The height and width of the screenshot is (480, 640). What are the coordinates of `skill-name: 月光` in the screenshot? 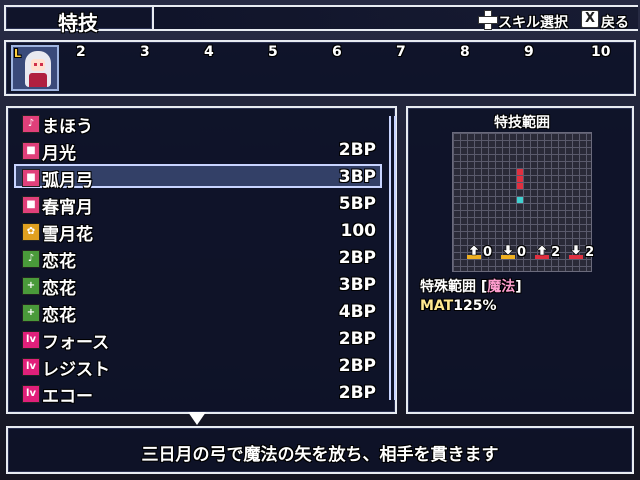 It's located at (59, 154).